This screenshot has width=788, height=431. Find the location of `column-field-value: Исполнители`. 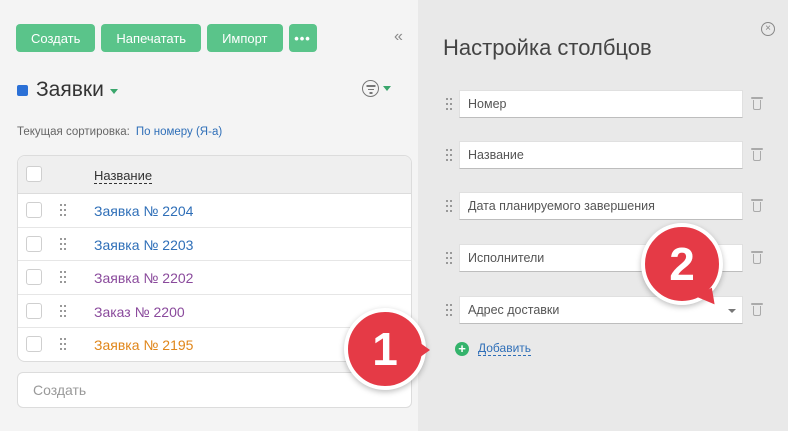

column-field-value: Исполнители is located at coordinates (506, 258).